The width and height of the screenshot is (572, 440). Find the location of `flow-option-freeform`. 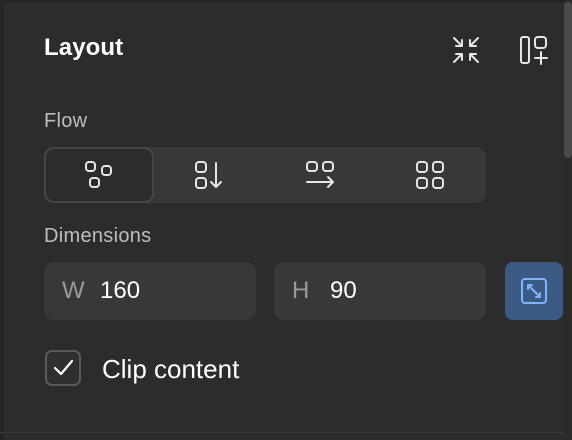

flow-option-freeform is located at coordinates (99, 175).